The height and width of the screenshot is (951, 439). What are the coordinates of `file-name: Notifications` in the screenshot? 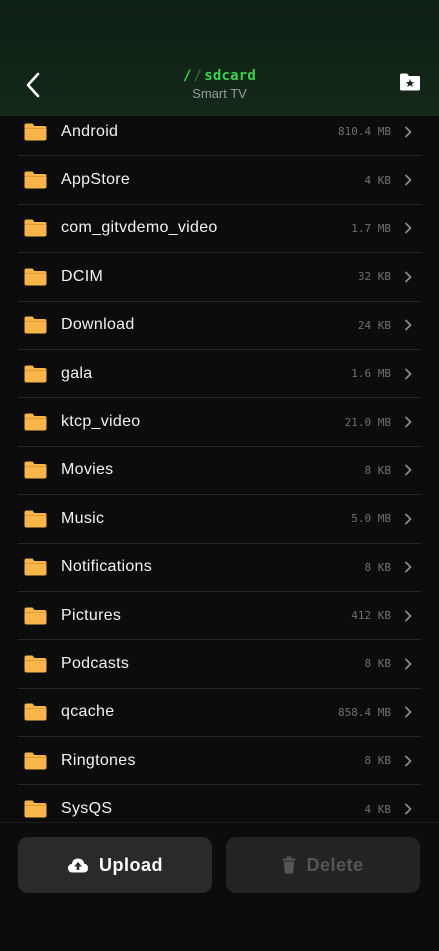 It's located at (107, 567).